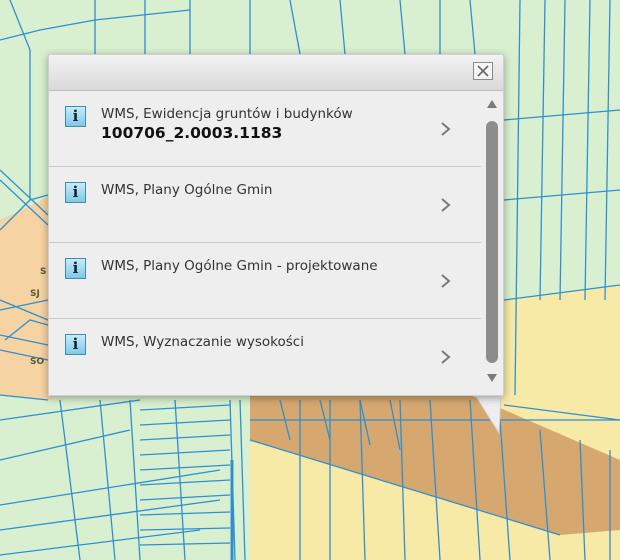 This screenshot has height=560, width=620. I want to click on map-label-s: S, so click(43, 272).